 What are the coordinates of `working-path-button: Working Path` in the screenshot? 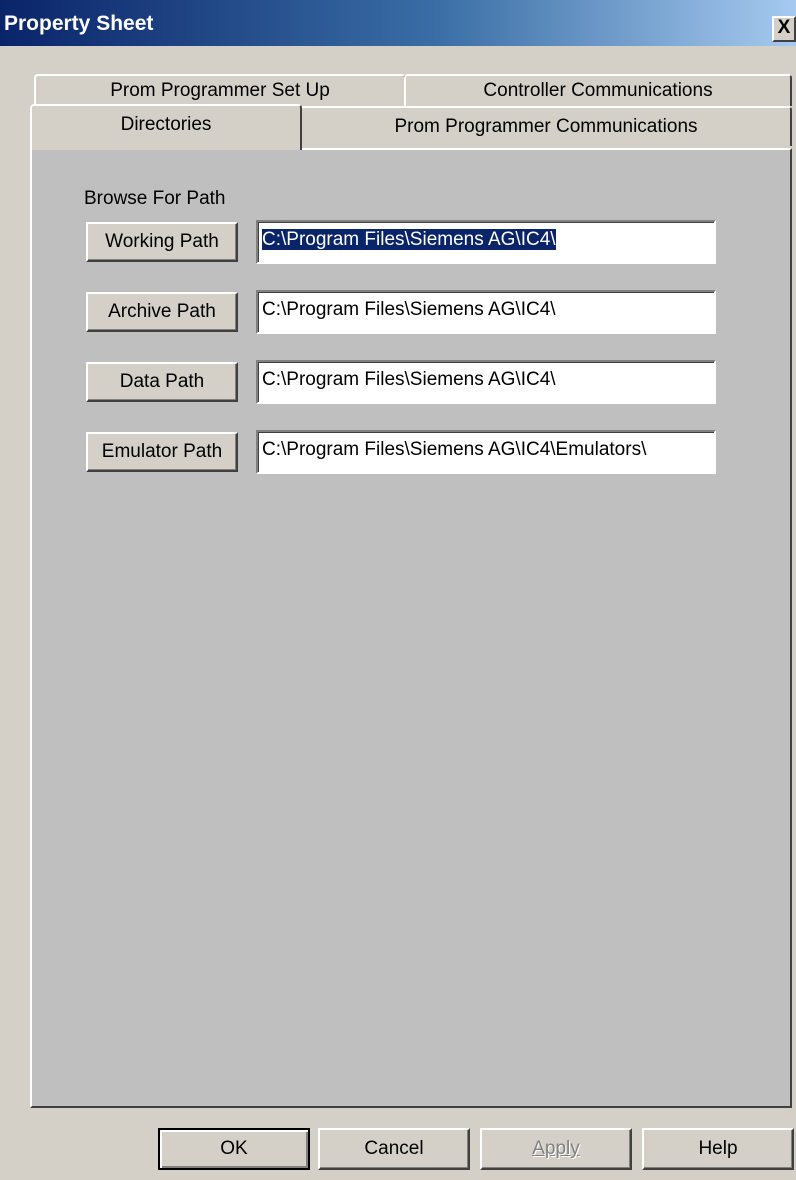 It's located at (162, 242).